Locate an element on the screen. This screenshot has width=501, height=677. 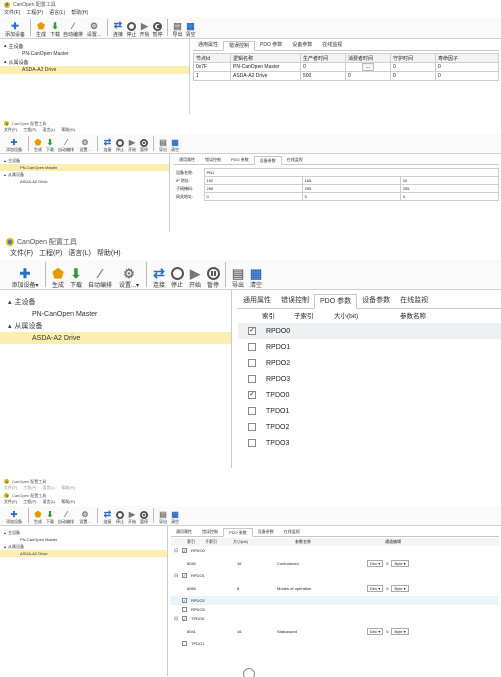
menu-language: 语言(L) is located at coordinates (48, 130).